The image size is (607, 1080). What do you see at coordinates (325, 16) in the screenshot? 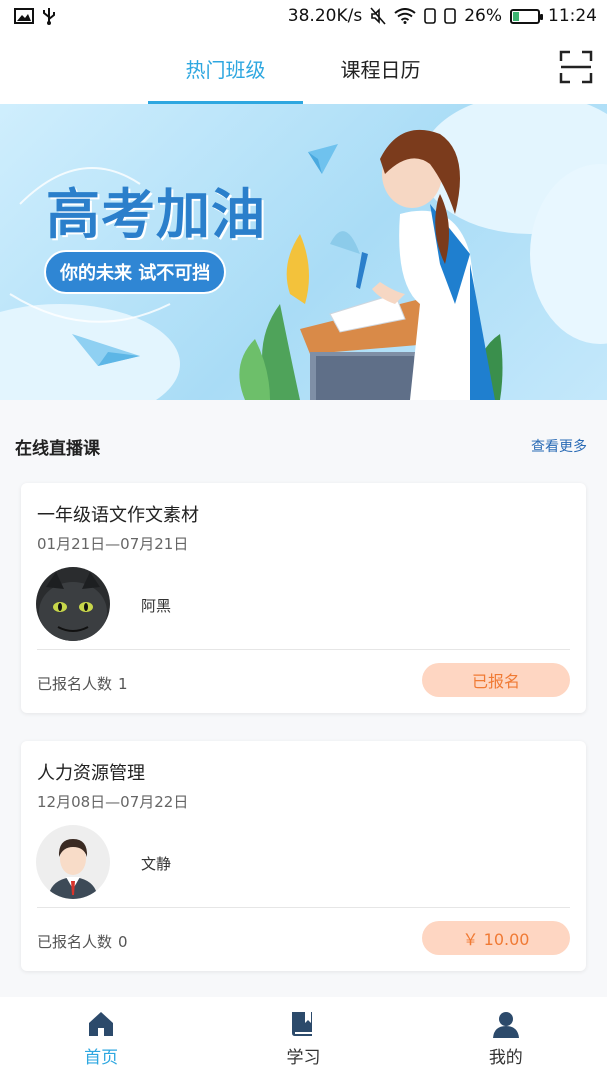
I see `network-speed: 38.20K/s` at bounding box center [325, 16].